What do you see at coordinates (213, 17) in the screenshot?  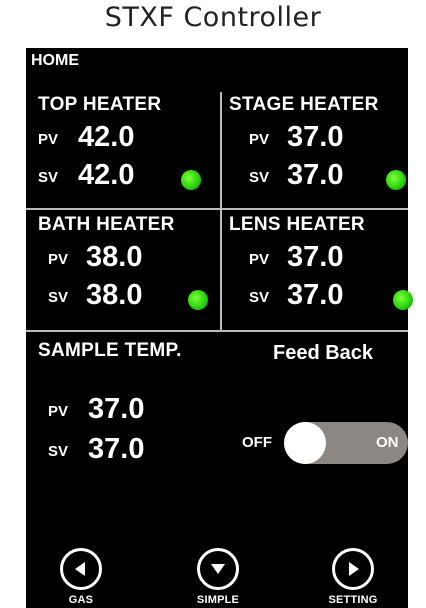 I see `page-caption: STXF Controller` at bounding box center [213, 17].